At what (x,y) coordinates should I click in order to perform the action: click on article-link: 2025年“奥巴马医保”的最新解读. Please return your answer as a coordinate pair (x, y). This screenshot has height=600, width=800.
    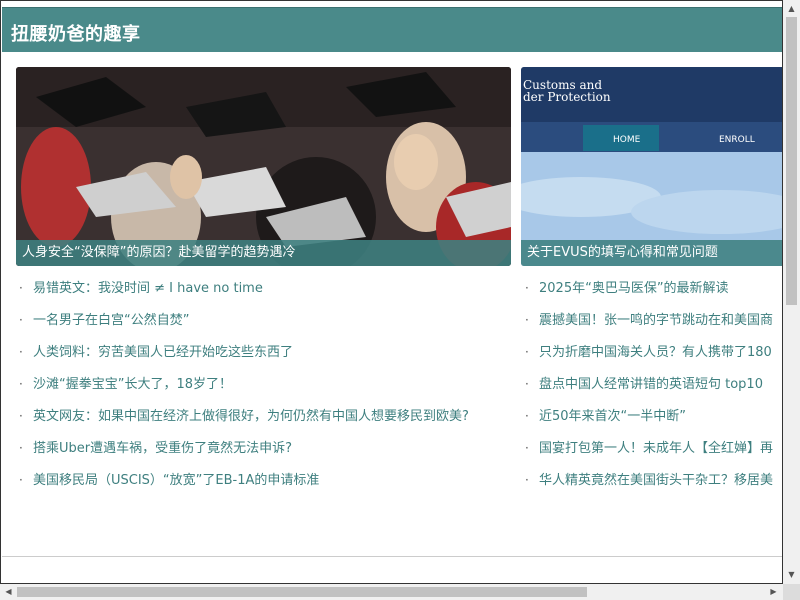
    Looking at the image, I should click on (634, 288).